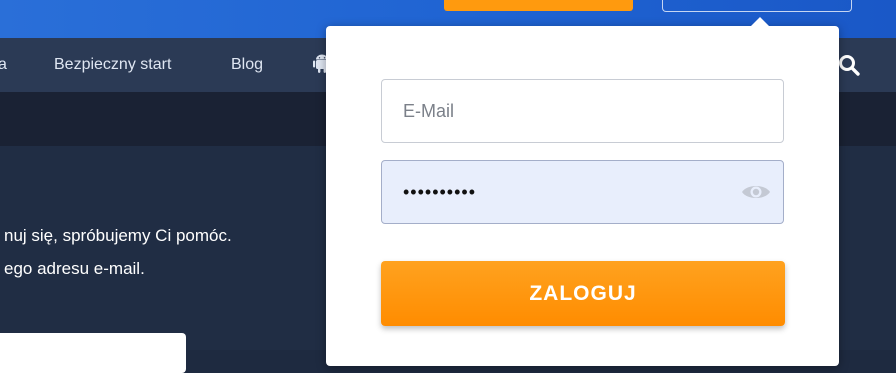 This screenshot has width=896, height=373. Describe the element at coordinates (849, 65) in the screenshot. I see `search-icon` at that location.